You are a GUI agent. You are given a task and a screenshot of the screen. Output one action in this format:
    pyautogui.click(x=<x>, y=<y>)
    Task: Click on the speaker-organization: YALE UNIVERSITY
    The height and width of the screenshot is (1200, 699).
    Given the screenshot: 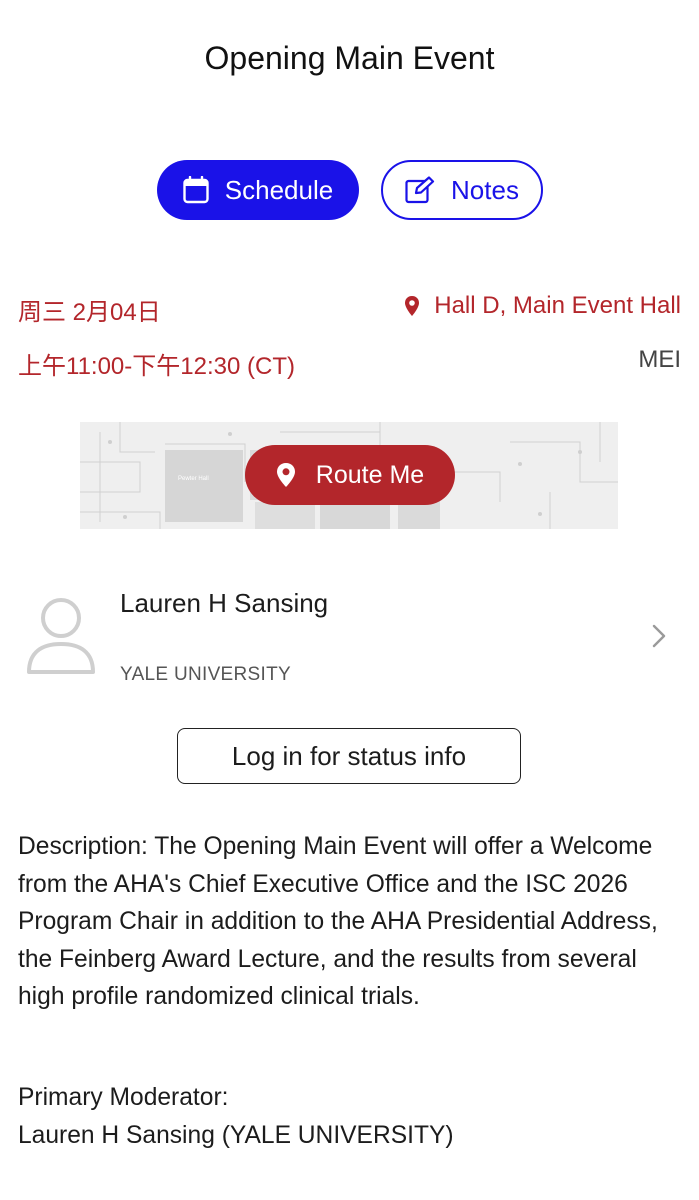 What is the action you would take?
    pyautogui.click(x=205, y=674)
    